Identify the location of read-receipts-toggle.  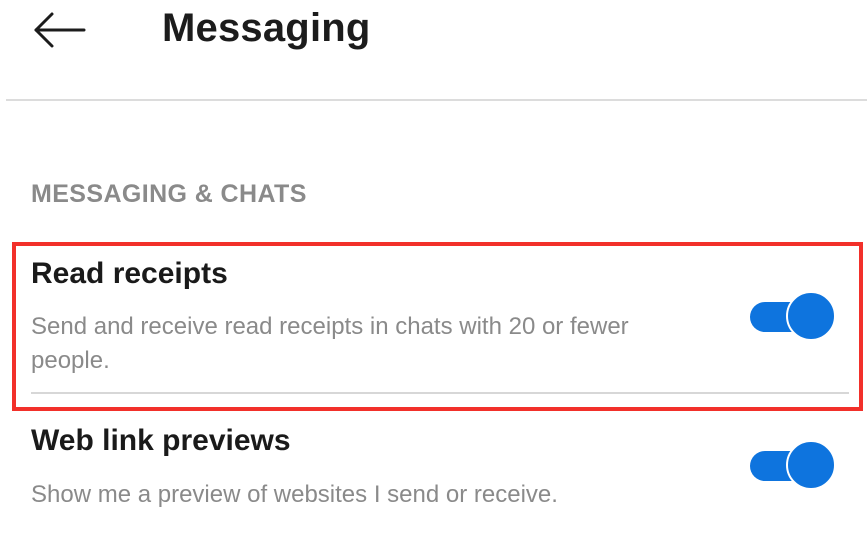
(794, 317).